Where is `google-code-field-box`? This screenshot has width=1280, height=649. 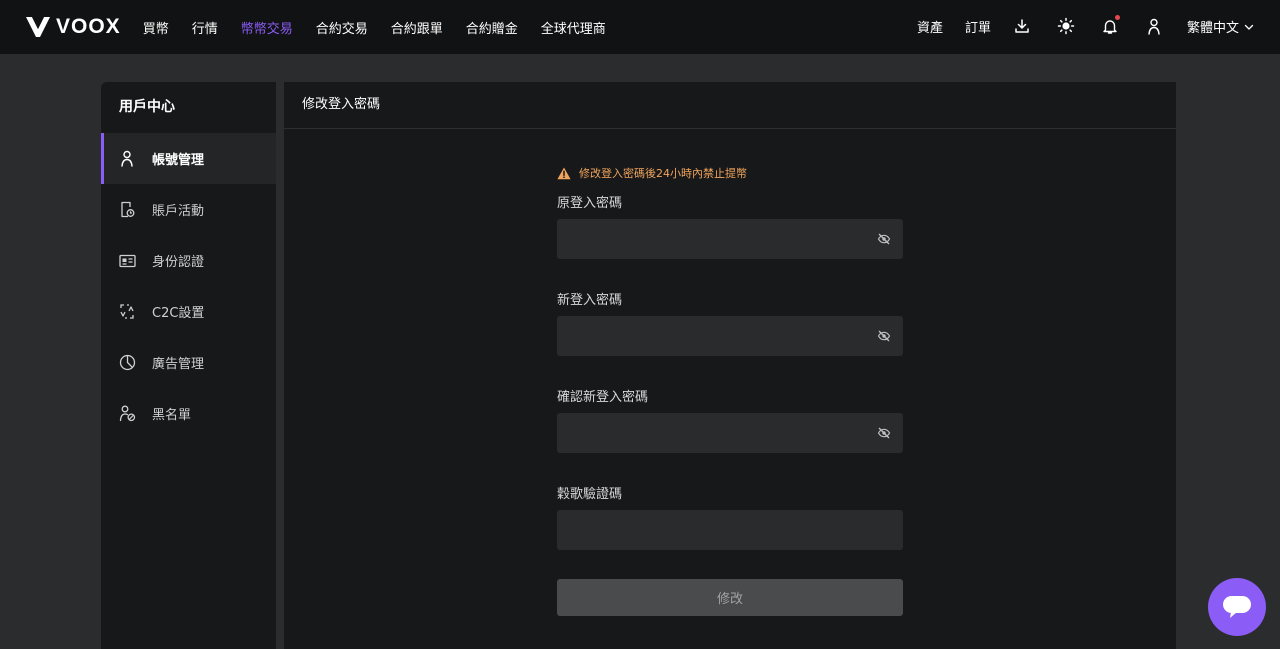
google-code-field-box is located at coordinates (730, 530).